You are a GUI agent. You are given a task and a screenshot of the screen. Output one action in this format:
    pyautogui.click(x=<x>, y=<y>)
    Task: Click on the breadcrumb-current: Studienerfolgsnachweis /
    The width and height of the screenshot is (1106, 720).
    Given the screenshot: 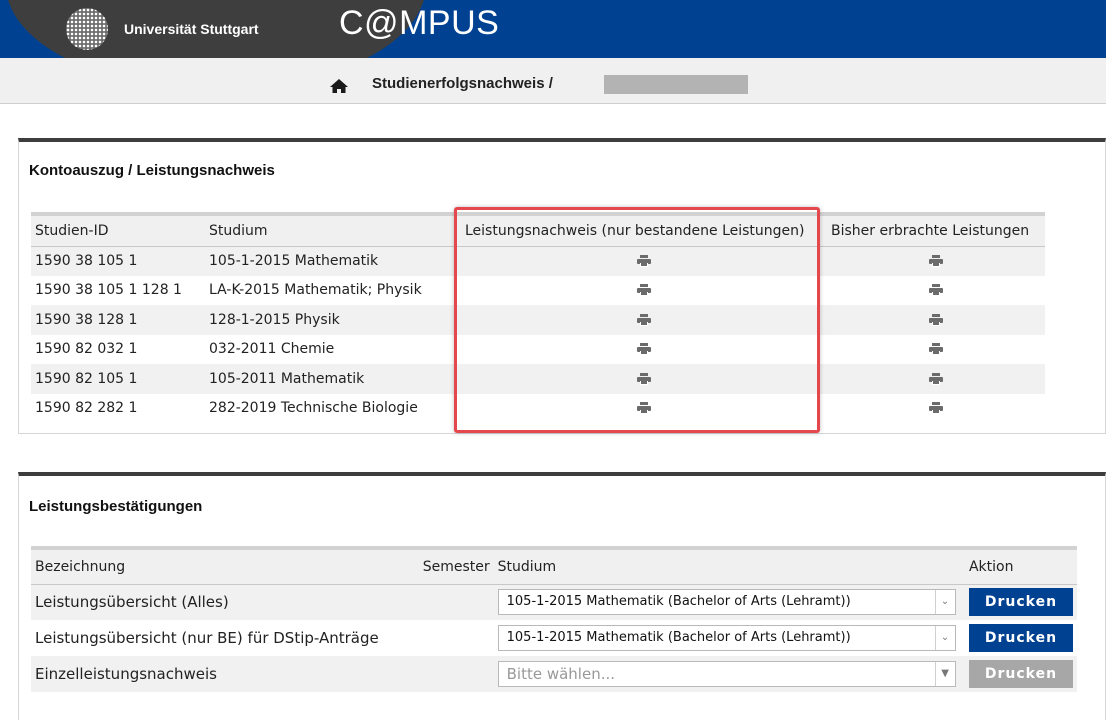 What is the action you would take?
    pyautogui.click(x=462, y=83)
    